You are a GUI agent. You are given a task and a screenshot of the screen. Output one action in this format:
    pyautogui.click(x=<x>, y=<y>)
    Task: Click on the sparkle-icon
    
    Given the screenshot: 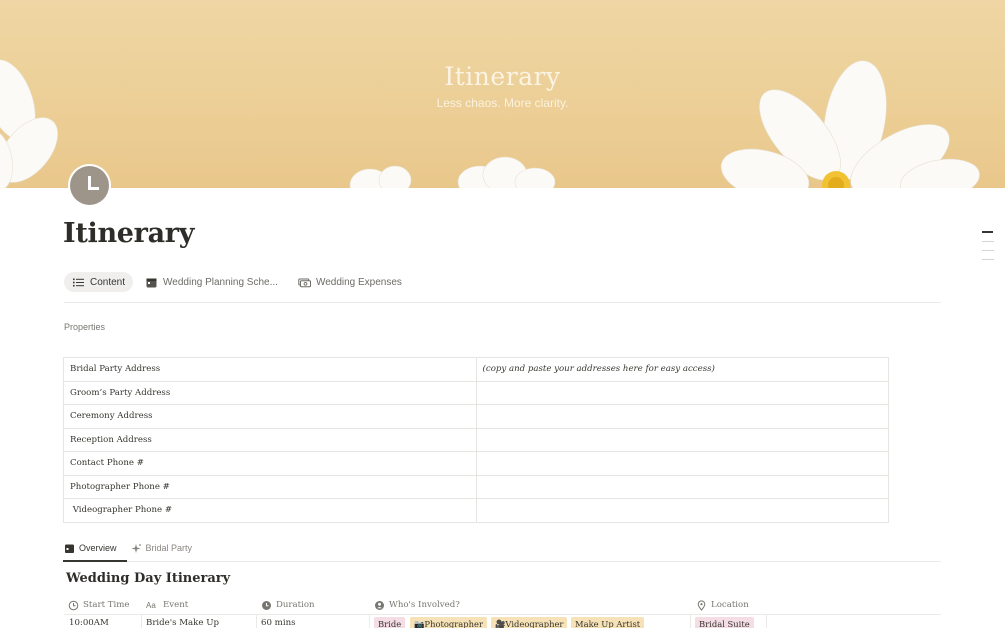 What is the action you would take?
    pyautogui.click(x=136, y=548)
    